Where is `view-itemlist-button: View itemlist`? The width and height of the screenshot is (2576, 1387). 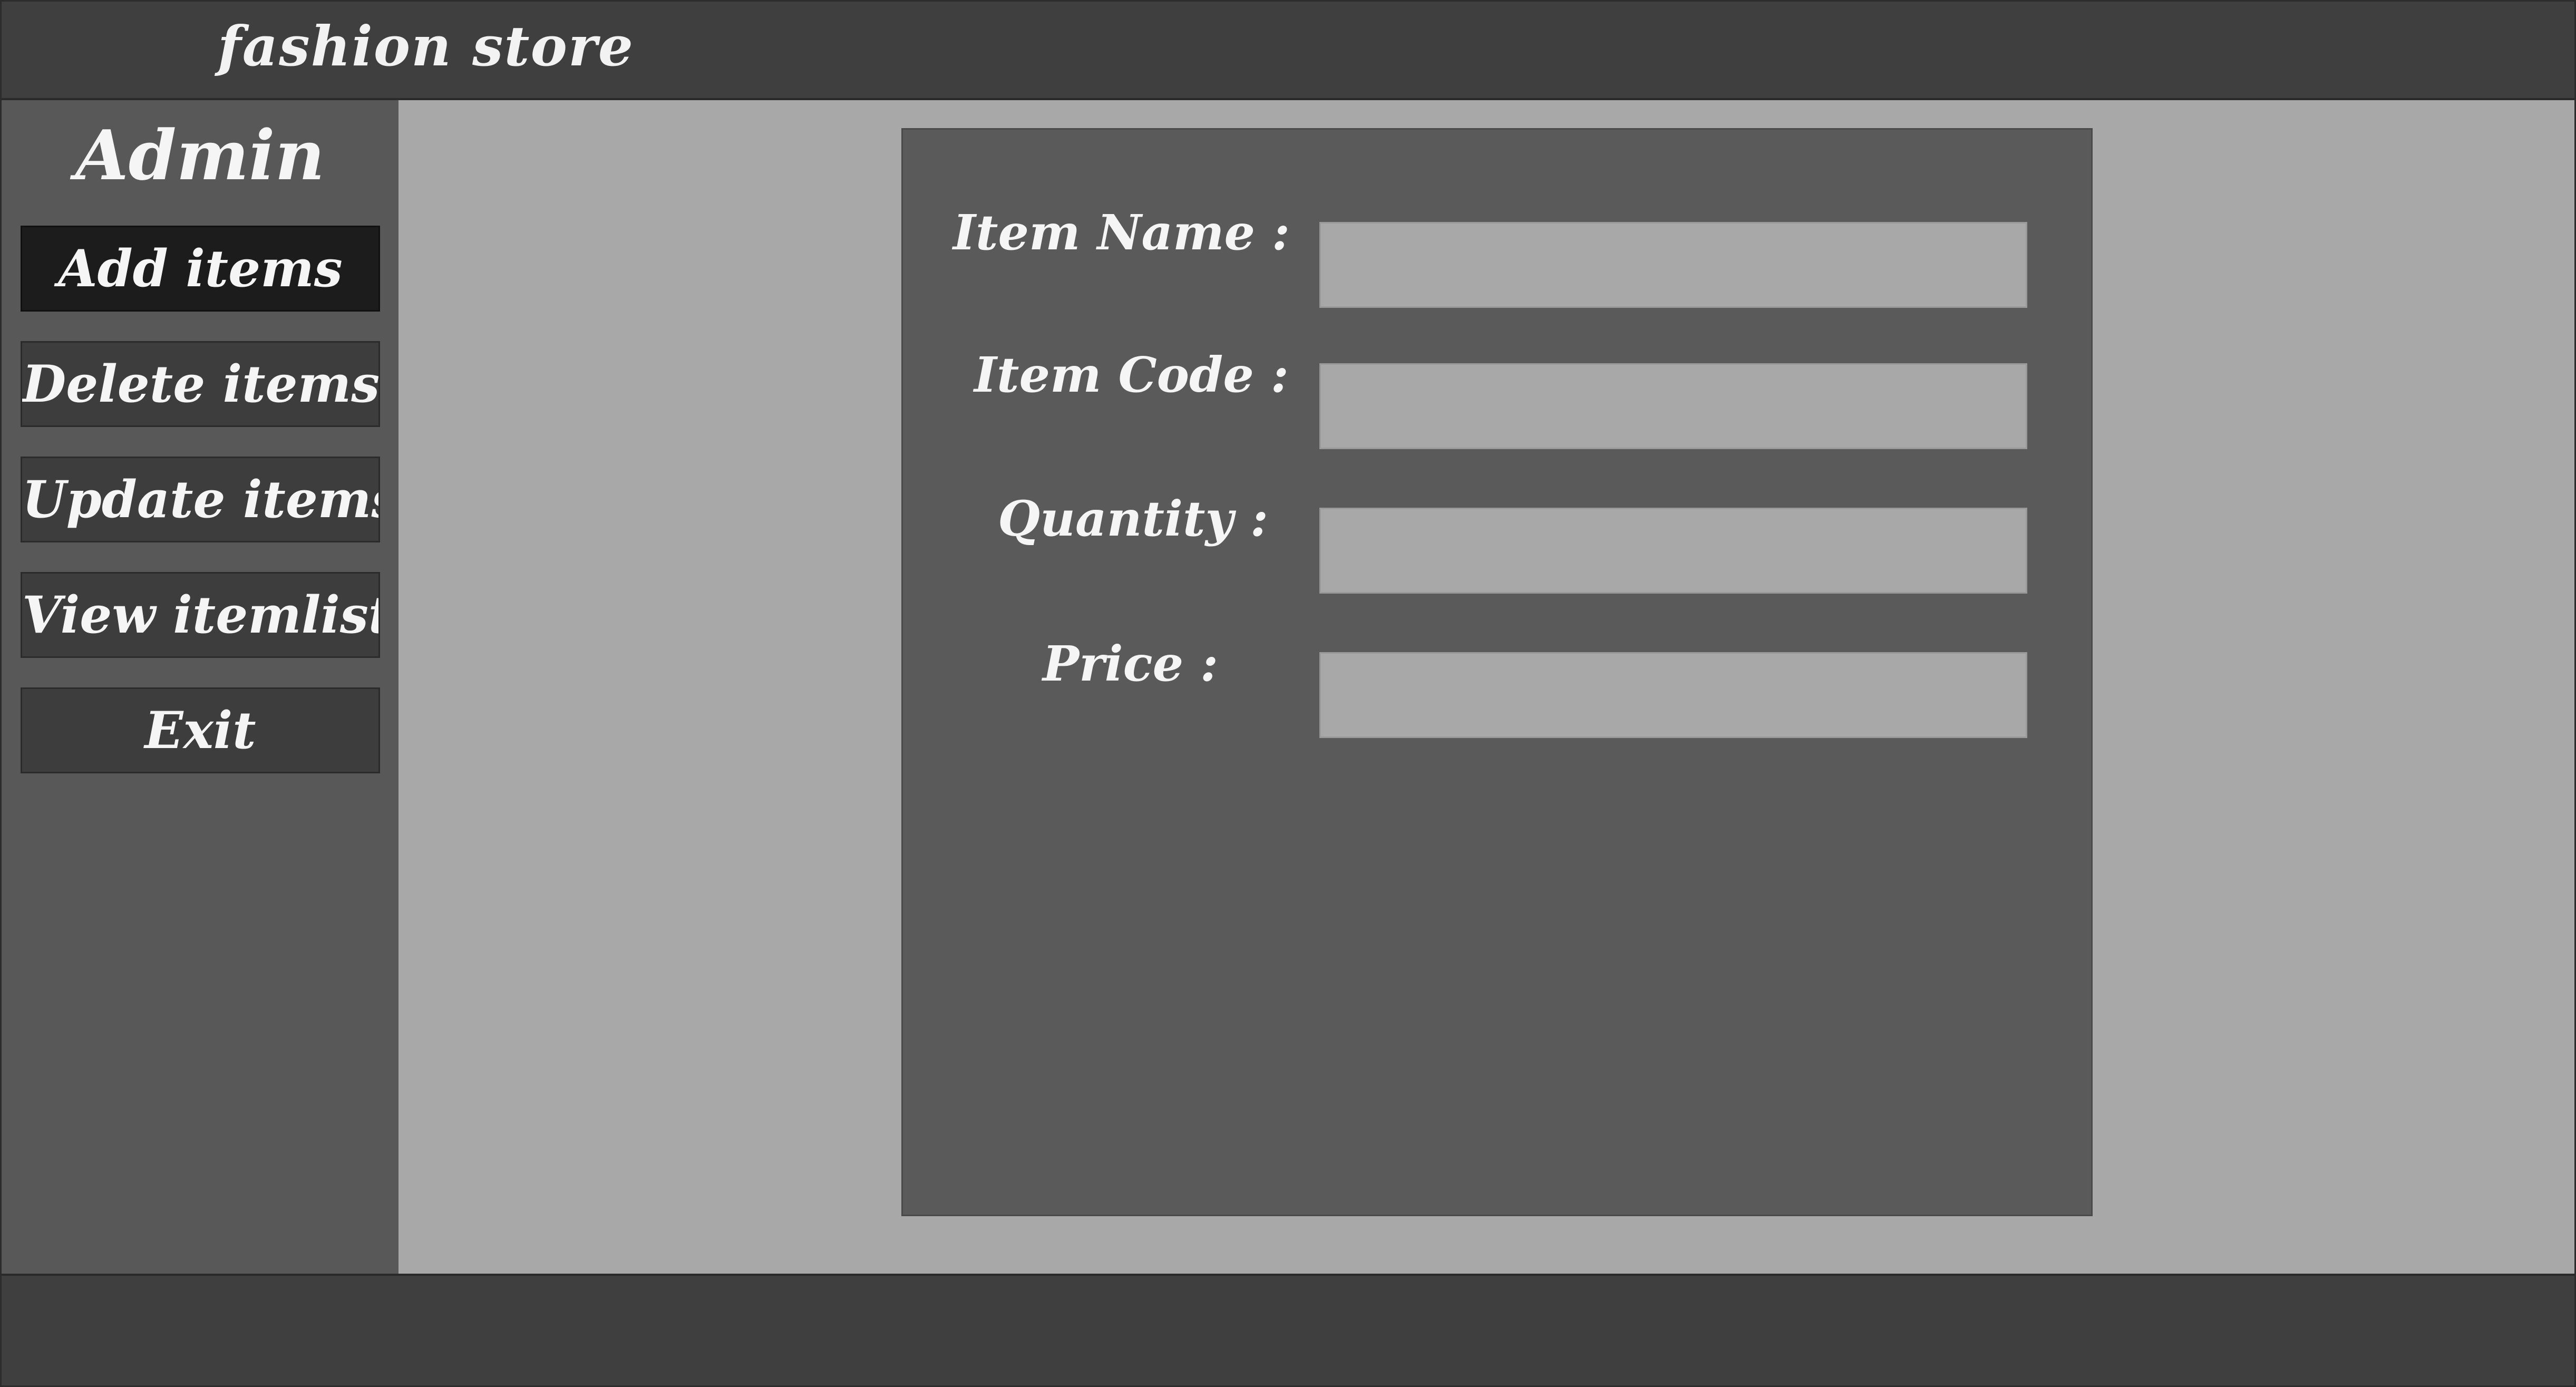
view-itemlist-button: View itemlist is located at coordinates (200, 615).